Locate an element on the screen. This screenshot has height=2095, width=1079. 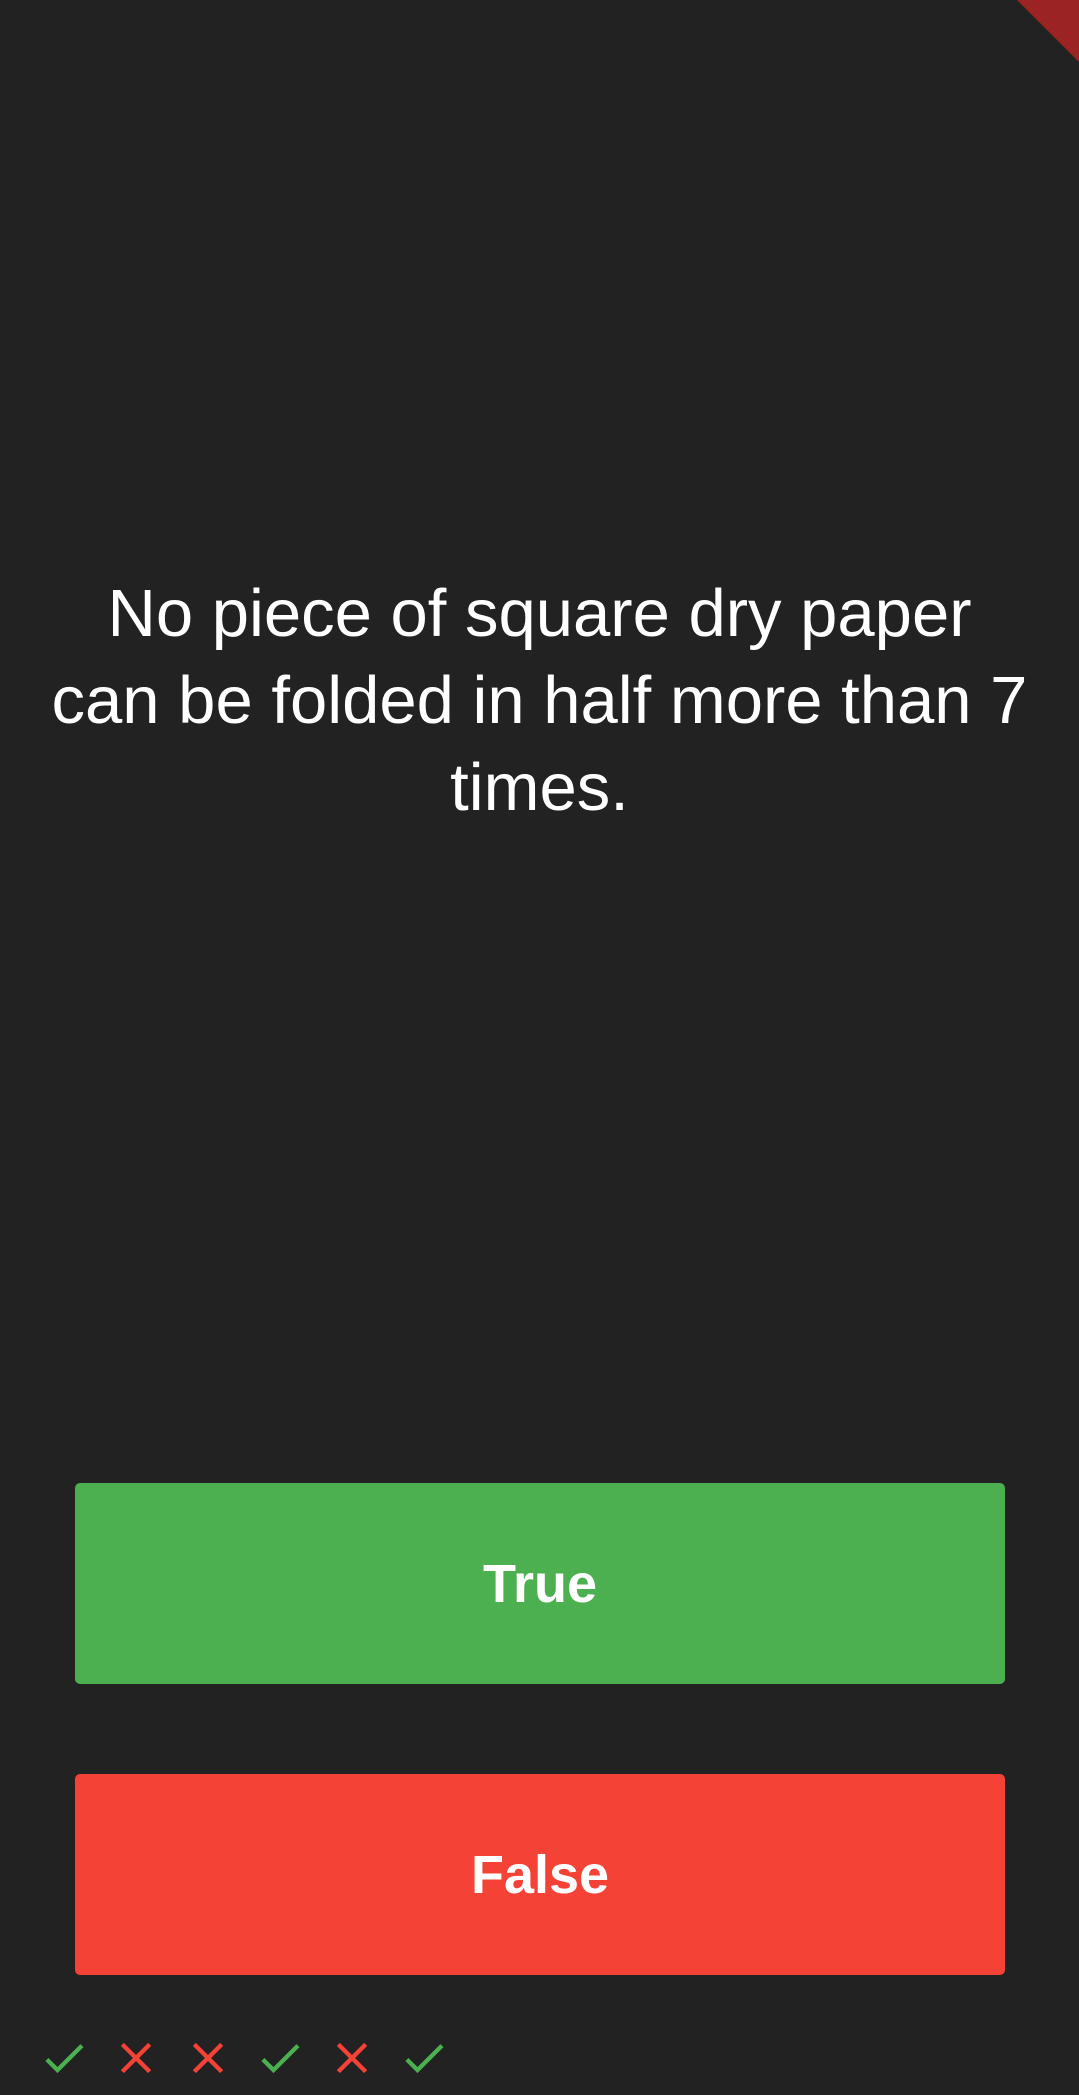
debug-banner is located at coordinates (1048, 31).